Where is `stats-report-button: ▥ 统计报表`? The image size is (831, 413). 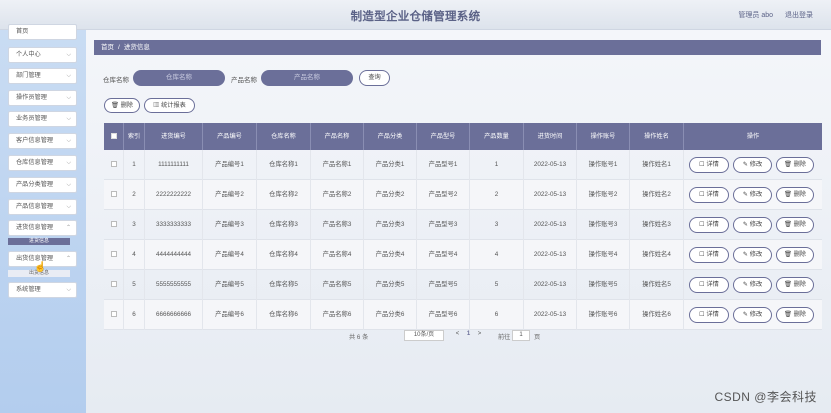
stats-report-button: ▥ 统计报表 is located at coordinates (169, 105).